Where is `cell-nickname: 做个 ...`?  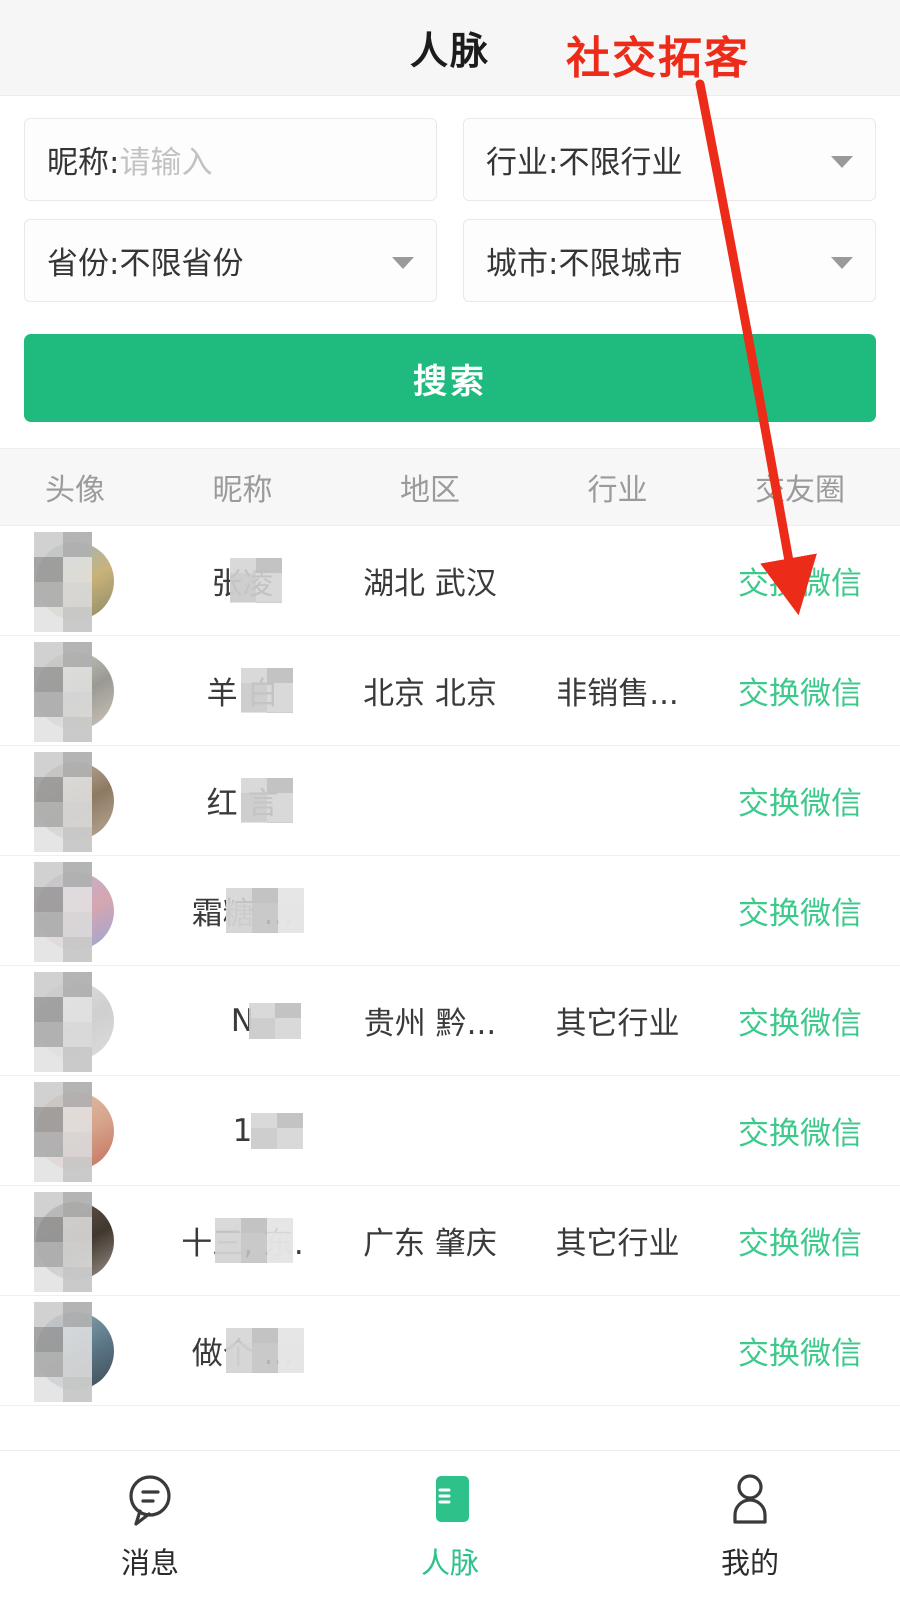 cell-nickname: 做个 ... is located at coordinates (242, 1350).